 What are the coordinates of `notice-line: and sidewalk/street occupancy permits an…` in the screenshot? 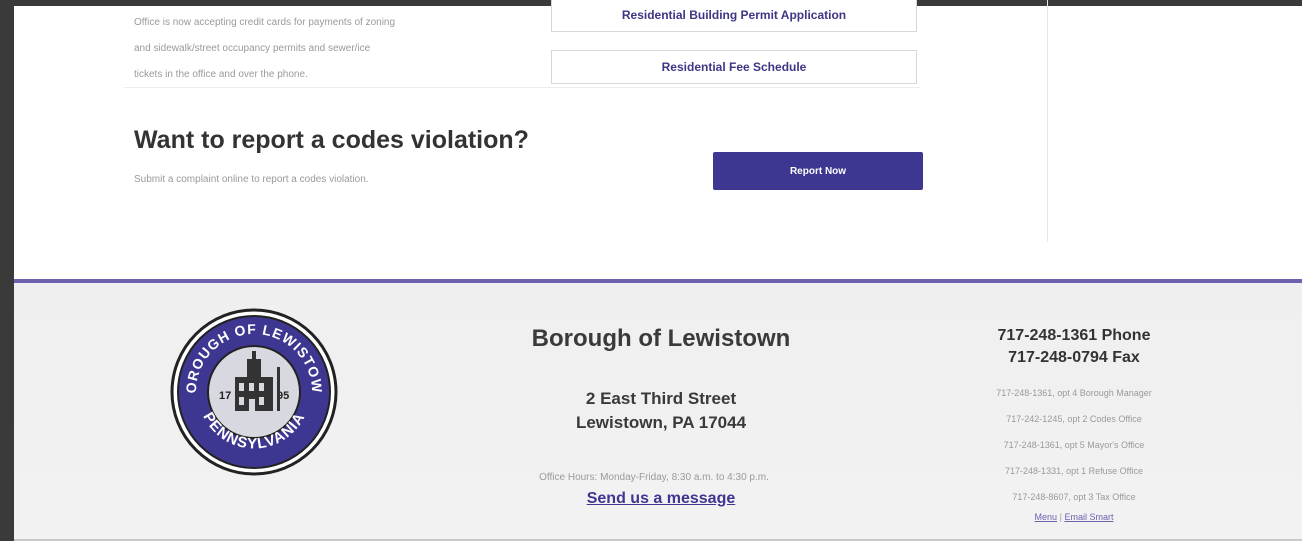 It's located at (252, 48).